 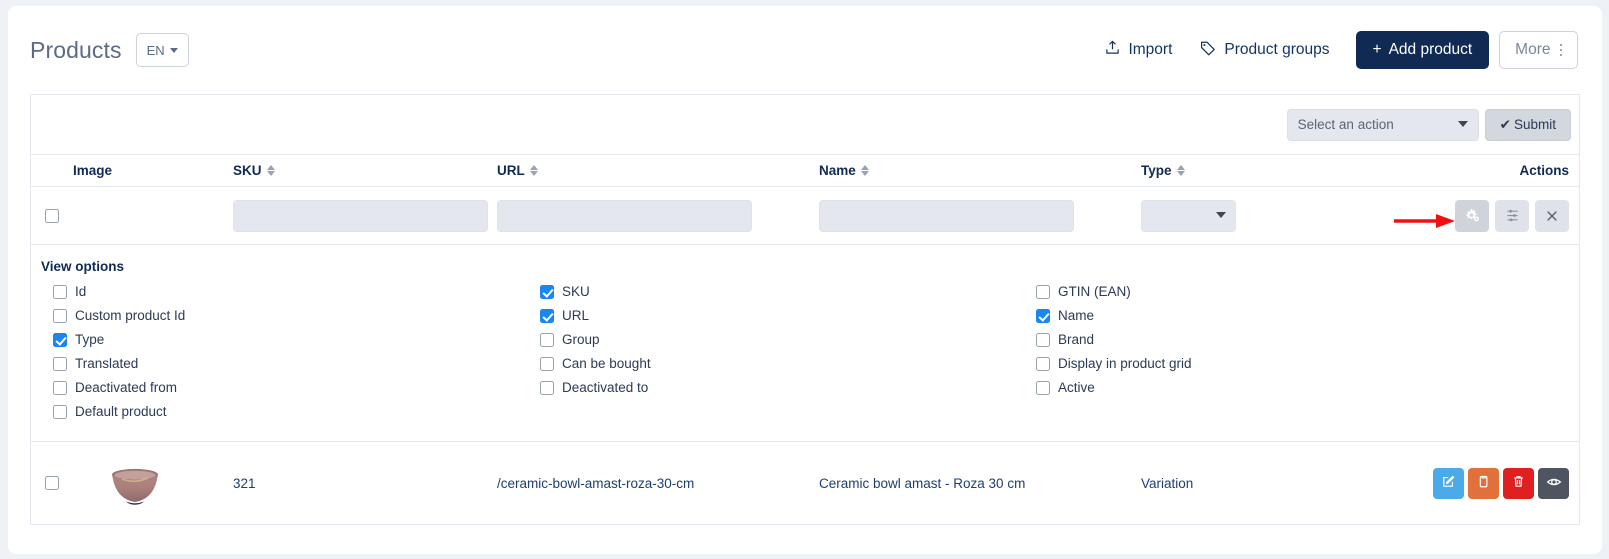 I want to click on view-options-title: View options, so click(x=83, y=266).